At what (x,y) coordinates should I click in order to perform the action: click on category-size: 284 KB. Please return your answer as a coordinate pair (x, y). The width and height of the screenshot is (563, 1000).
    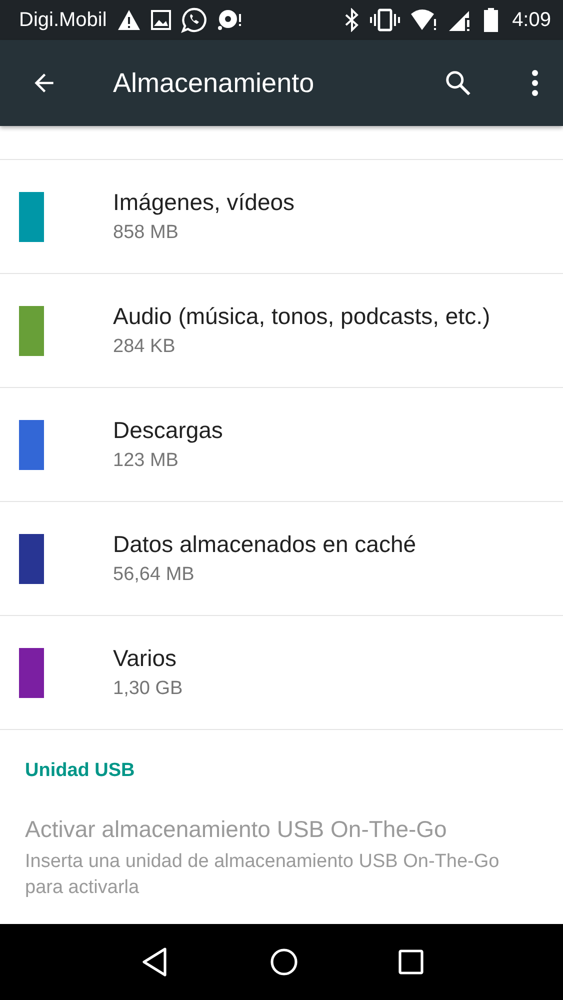
    Looking at the image, I should click on (144, 347).